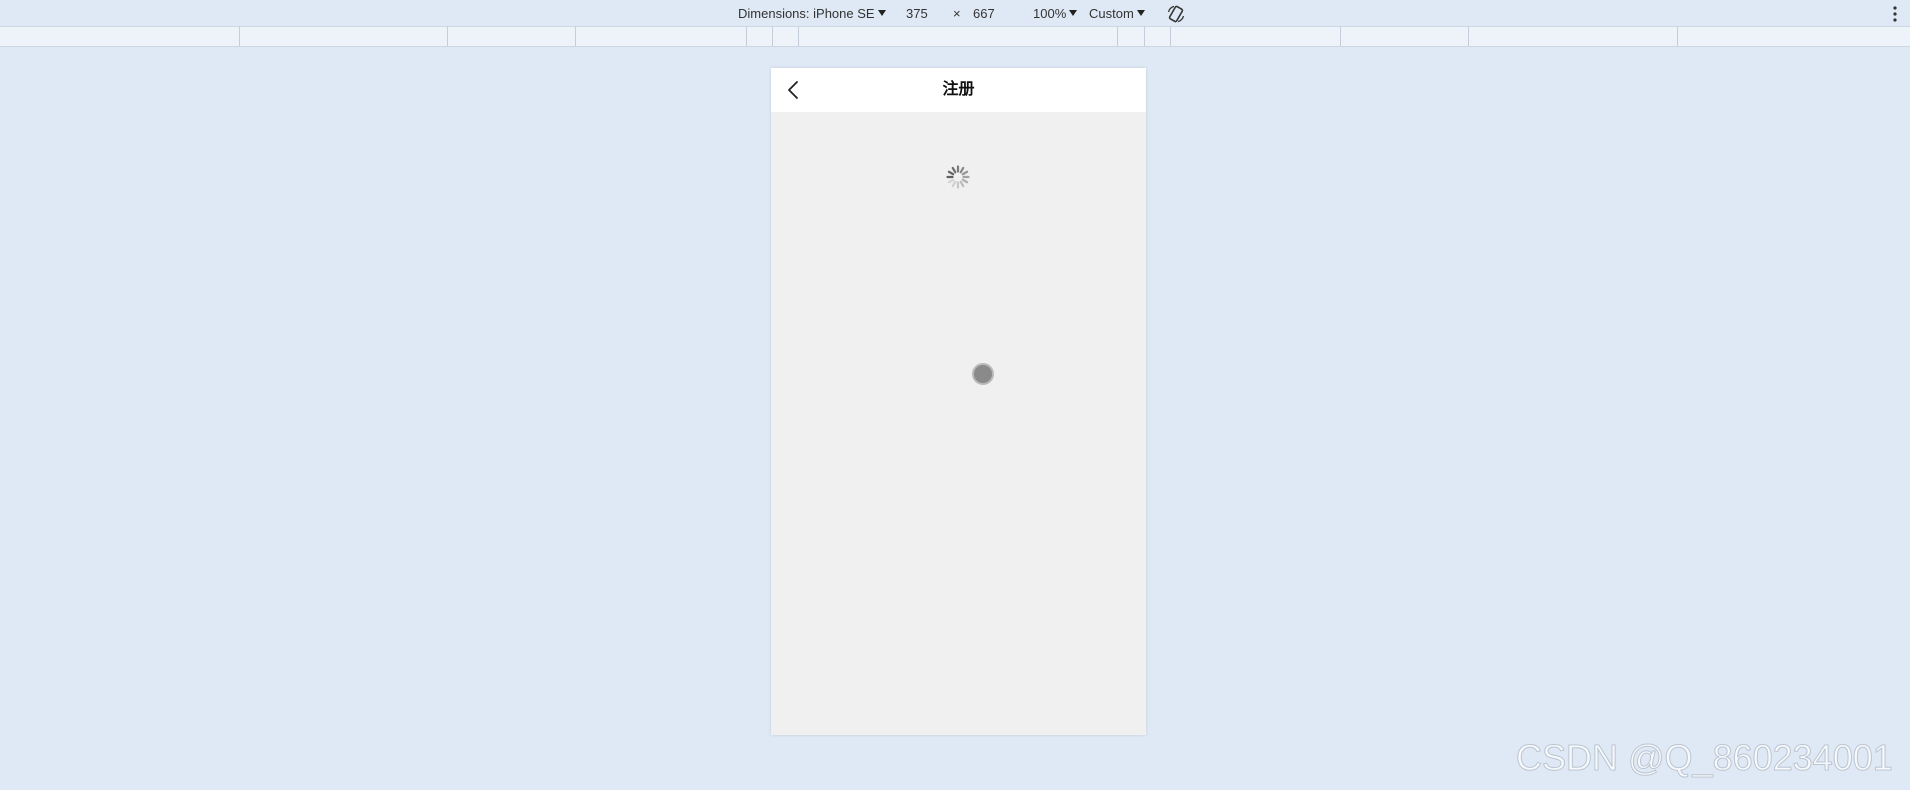  I want to click on dimensions-label: Dimensions: iPhone SE, so click(806, 13).